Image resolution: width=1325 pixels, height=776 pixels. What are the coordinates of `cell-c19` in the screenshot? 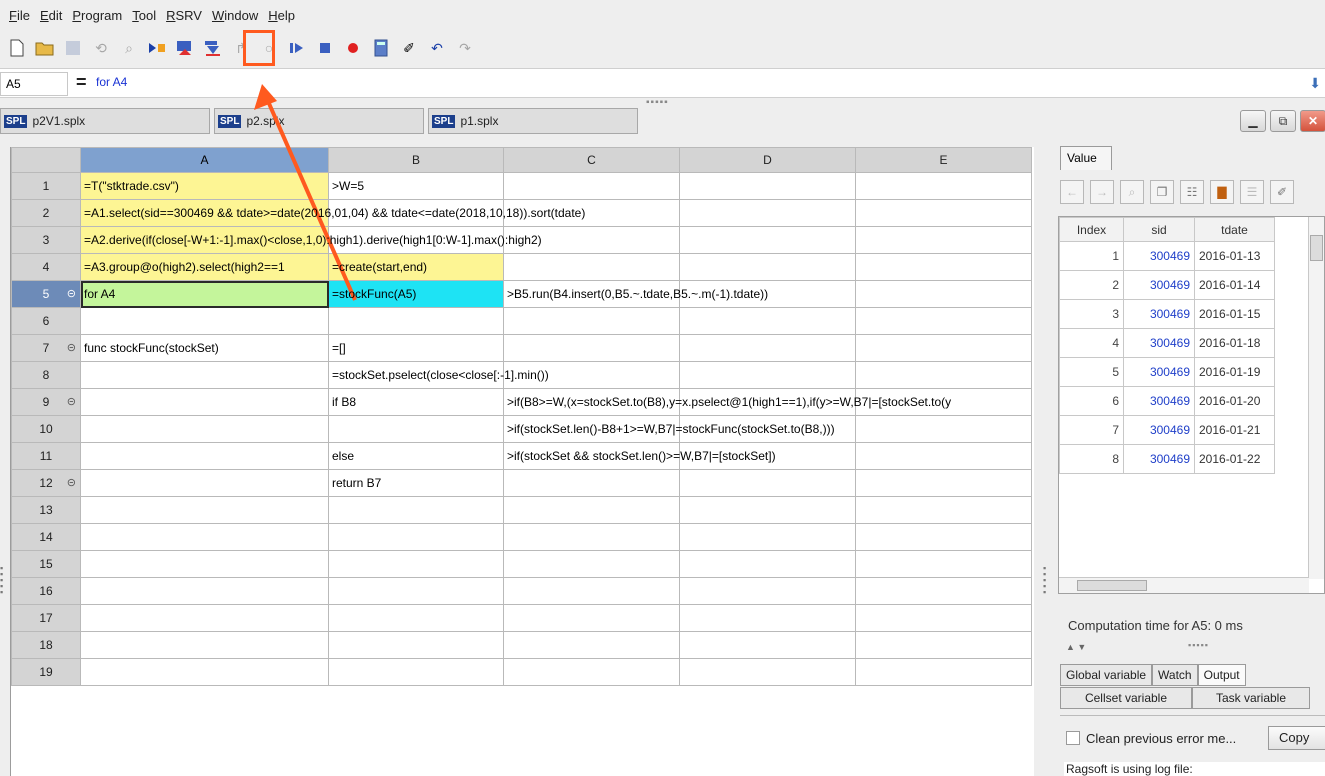 It's located at (591, 672).